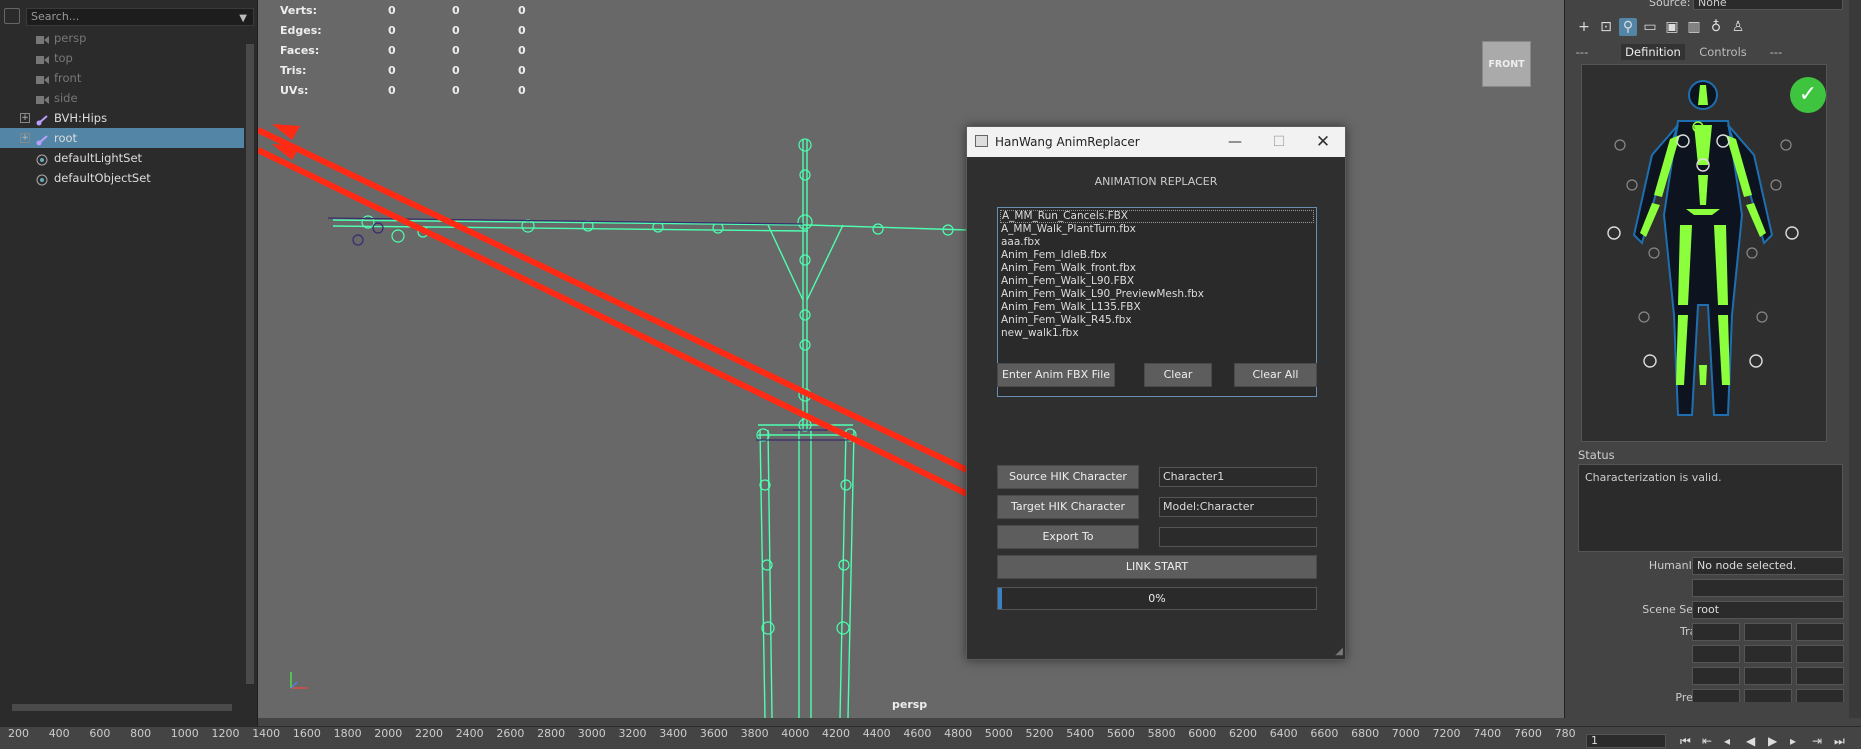  What do you see at coordinates (1446, 733) in the screenshot?
I see `timeline-tick-label: 7200` at bounding box center [1446, 733].